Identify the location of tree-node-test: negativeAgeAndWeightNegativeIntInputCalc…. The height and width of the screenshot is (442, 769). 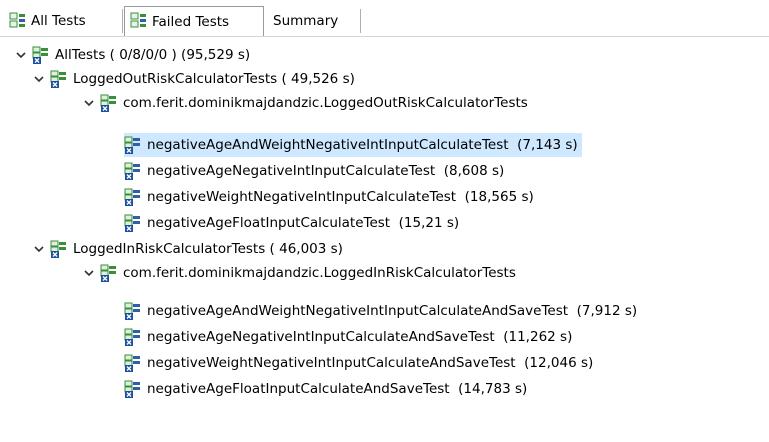
(382, 311).